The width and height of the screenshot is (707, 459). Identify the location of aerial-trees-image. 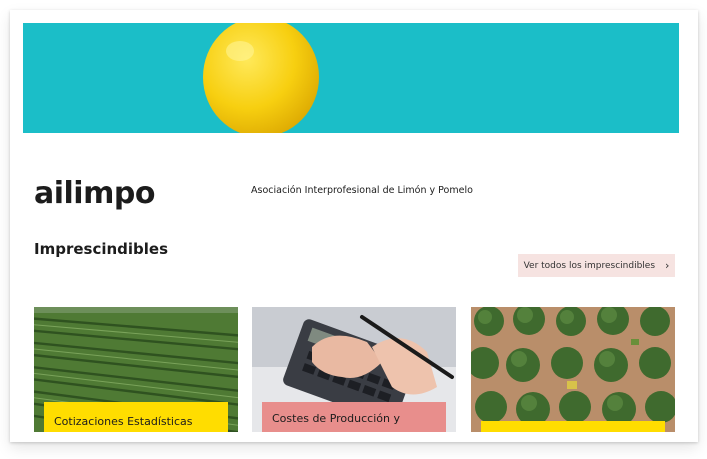
(573, 369).